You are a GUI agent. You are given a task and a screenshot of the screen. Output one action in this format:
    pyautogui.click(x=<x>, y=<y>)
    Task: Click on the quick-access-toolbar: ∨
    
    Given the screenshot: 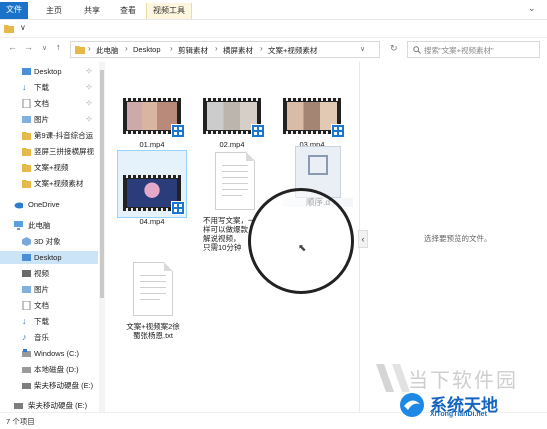 What is the action you would take?
    pyautogui.click(x=273, y=29)
    